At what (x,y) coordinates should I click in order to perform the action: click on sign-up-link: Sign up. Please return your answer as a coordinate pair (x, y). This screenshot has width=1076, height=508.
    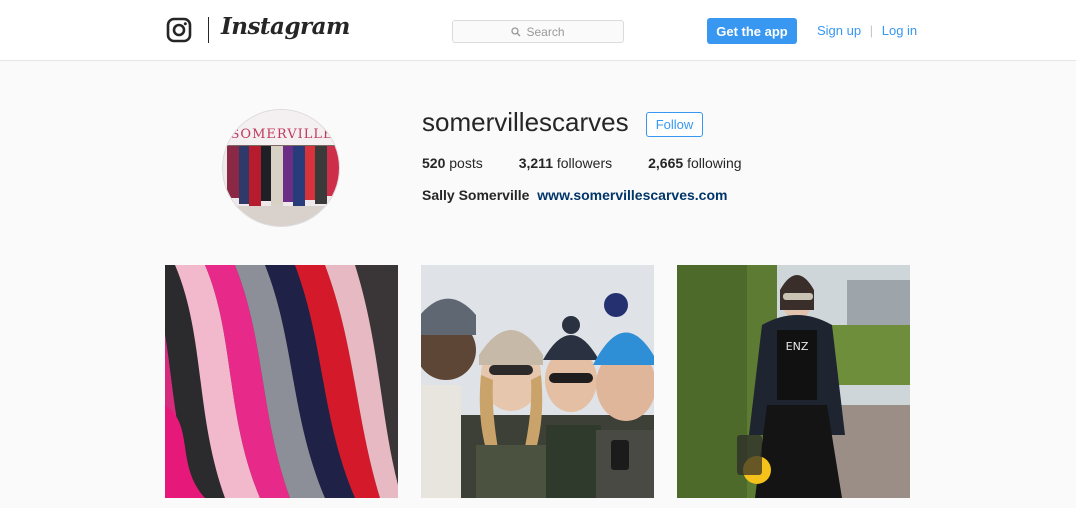
    Looking at the image, I should click on (839, 30).